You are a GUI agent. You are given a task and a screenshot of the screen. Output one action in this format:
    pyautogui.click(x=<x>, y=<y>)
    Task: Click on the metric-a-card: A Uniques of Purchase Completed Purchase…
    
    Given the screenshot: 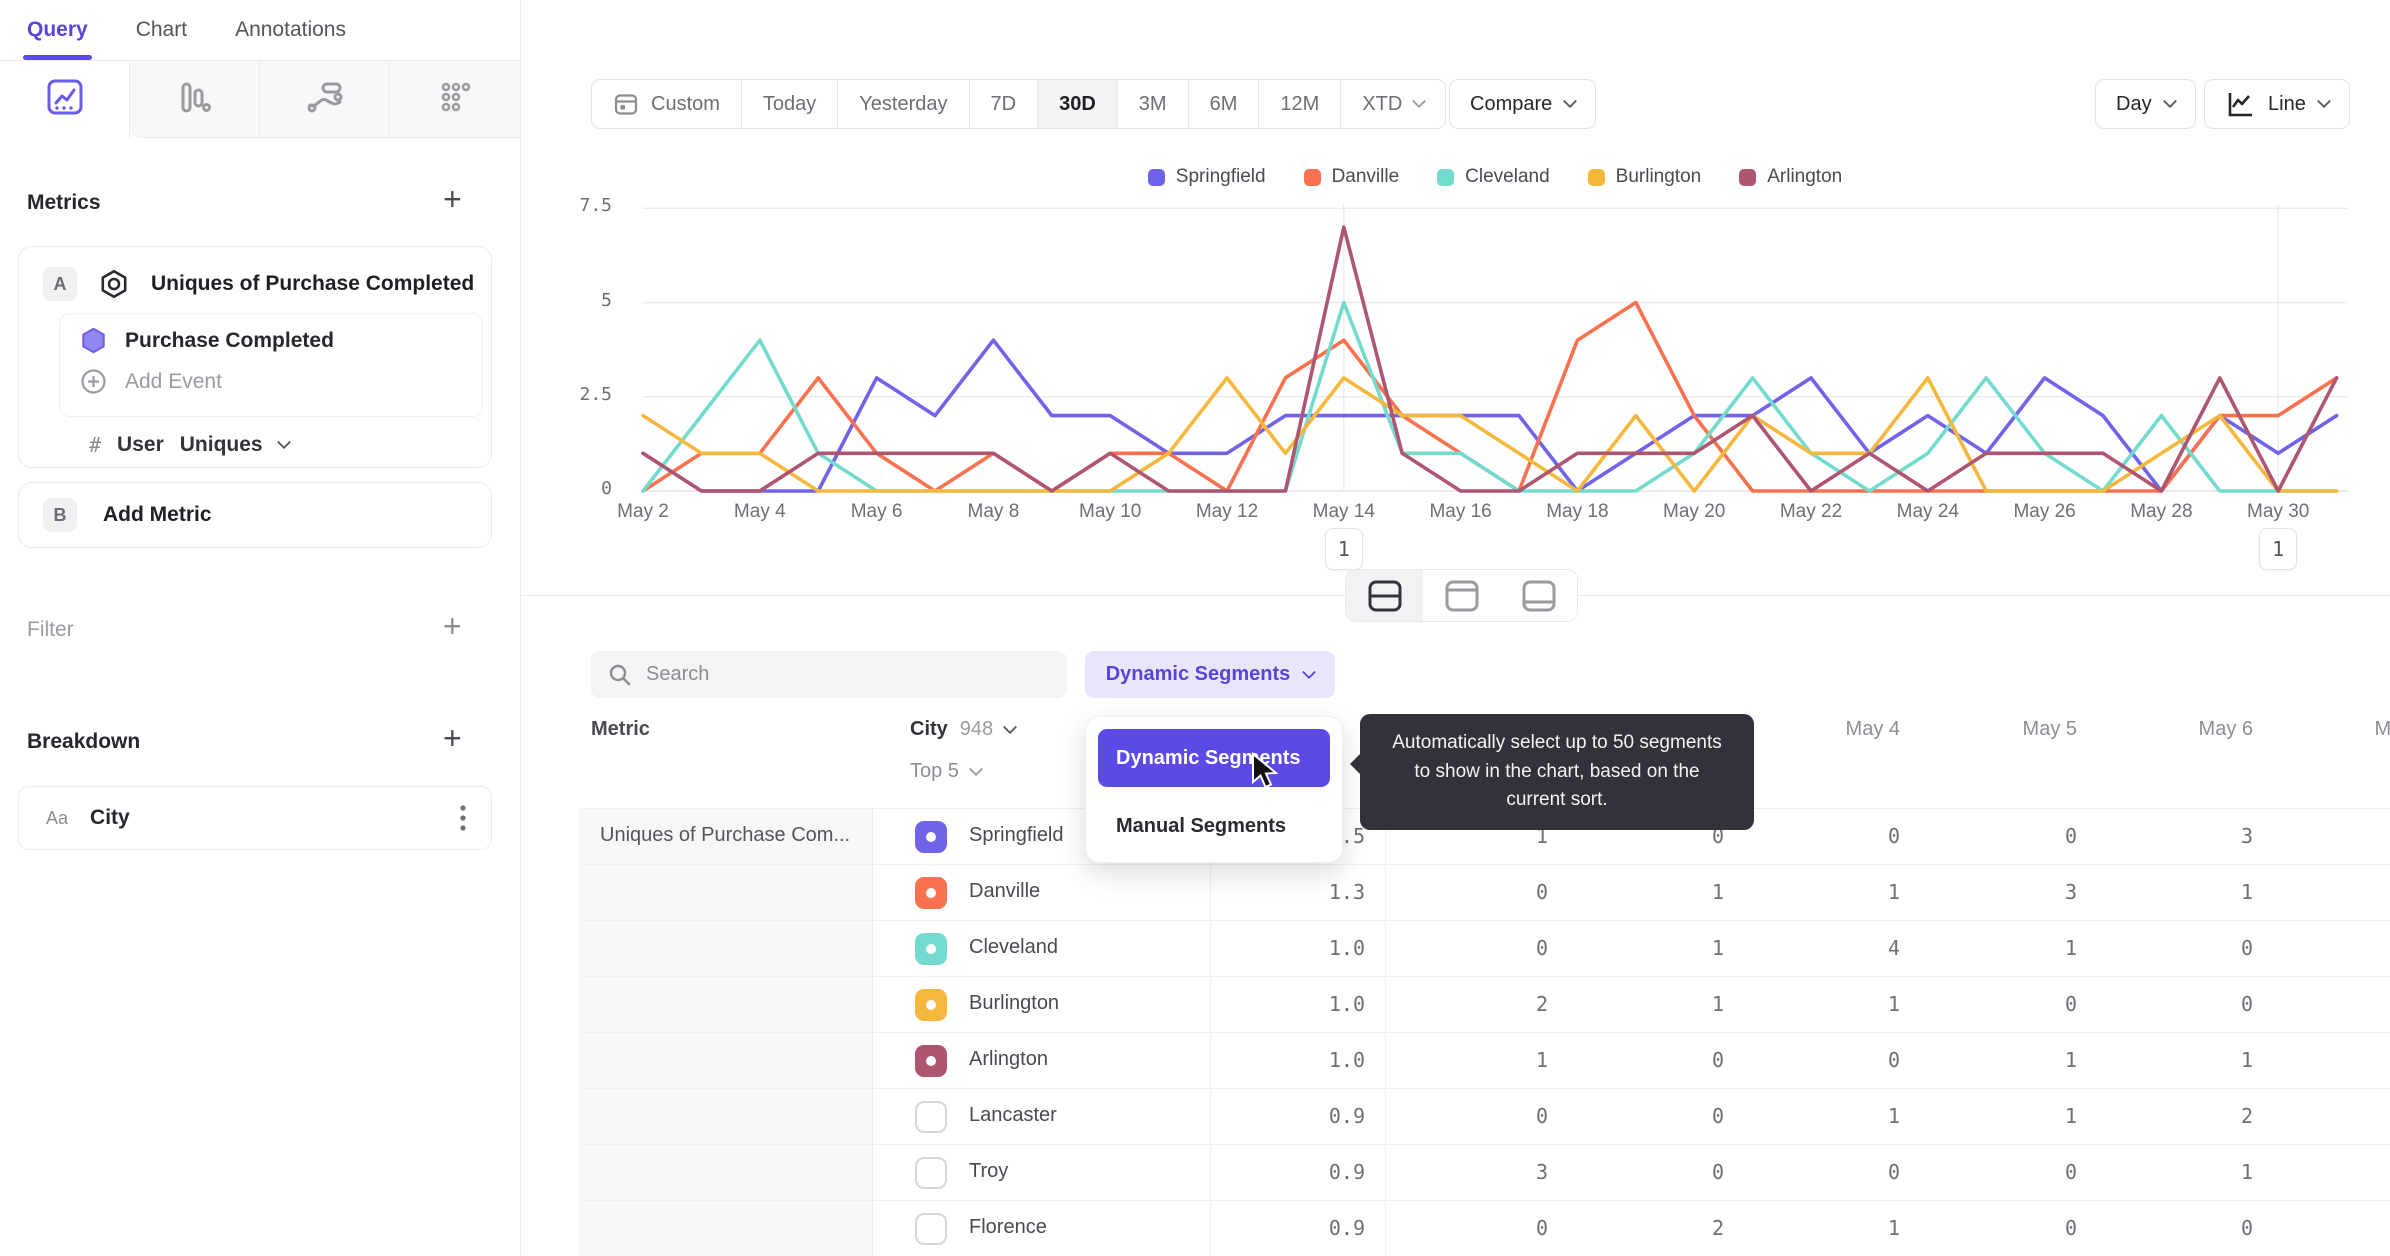 What is the action you would take?
    pyautogui.click(x=255, y=357)
    